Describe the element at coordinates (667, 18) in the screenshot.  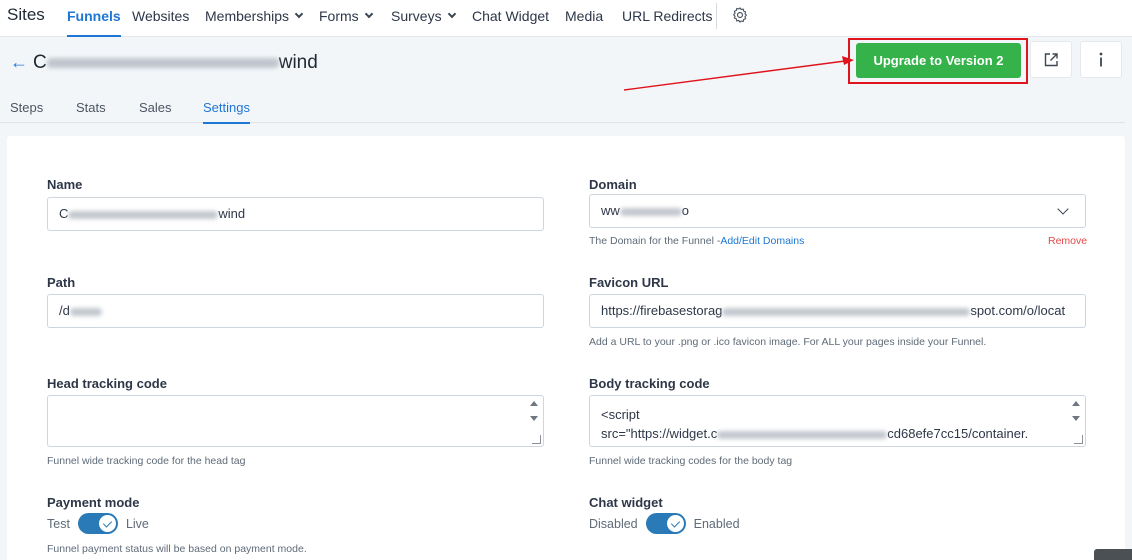
I see `nav-item-url-redirects: URL Redirects` at that location.